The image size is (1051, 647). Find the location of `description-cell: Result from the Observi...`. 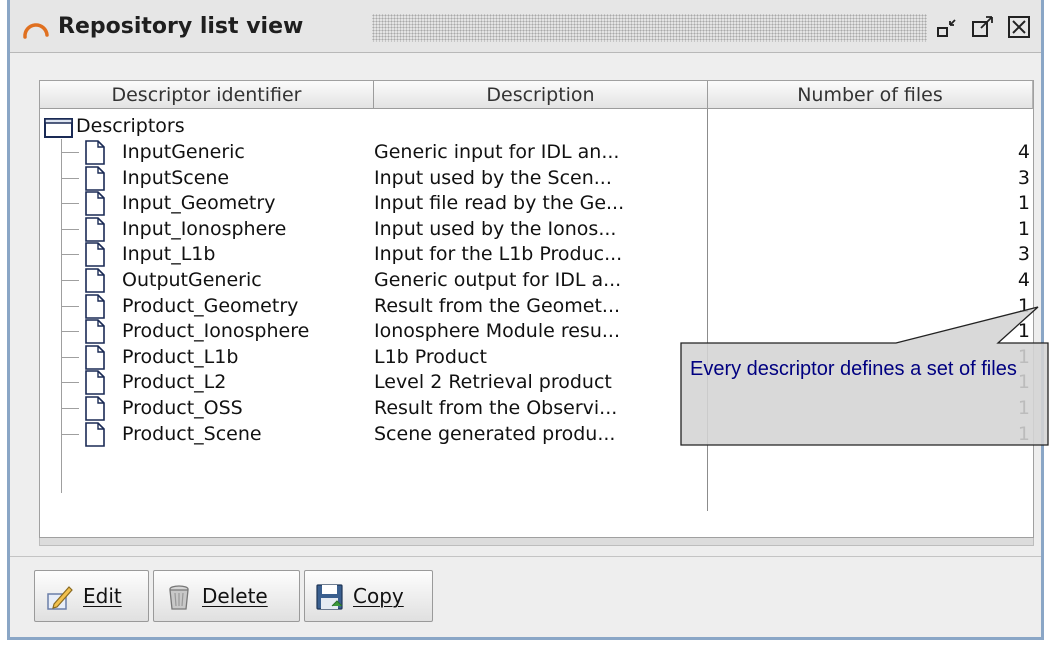

description-cell: Result from the Observi... is located at coordinates (496, 408).